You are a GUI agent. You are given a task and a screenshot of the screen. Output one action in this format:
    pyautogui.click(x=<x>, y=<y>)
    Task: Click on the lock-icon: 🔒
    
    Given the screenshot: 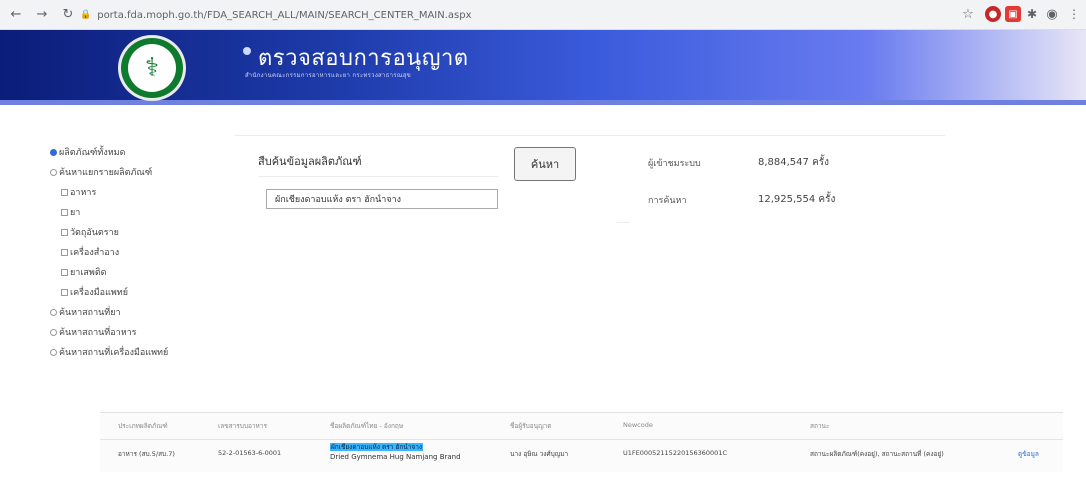 What is the action you would take?
    pyautogui.click(x=86, y=15)
    